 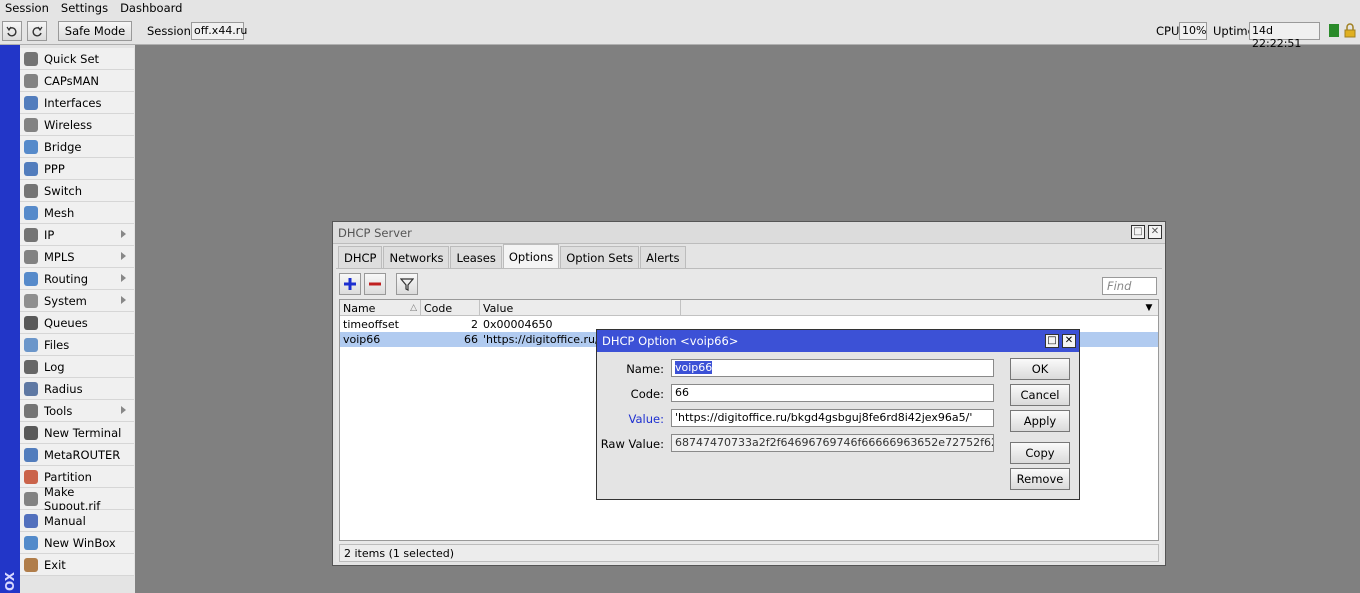 I want to click on sidebar-item-routing: Routing, so click(x=77, y=279).